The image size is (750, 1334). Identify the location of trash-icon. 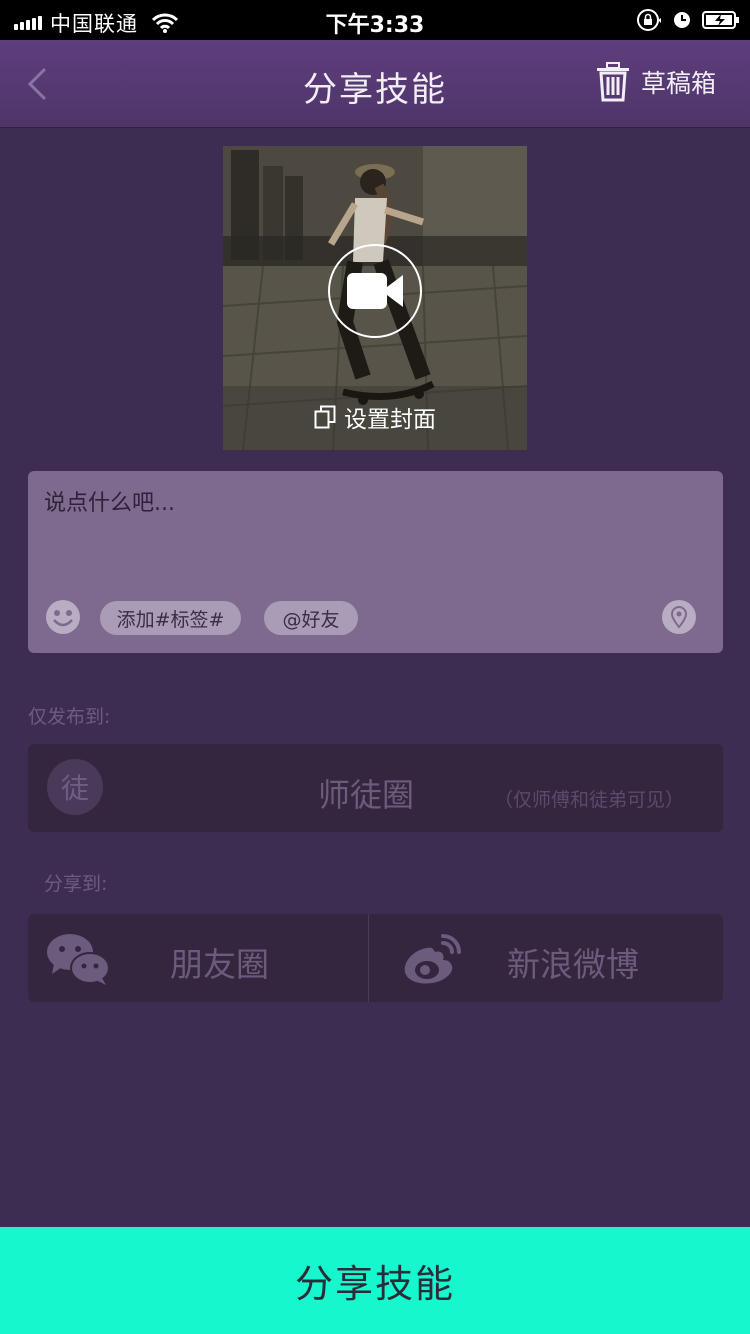
(612, 82).